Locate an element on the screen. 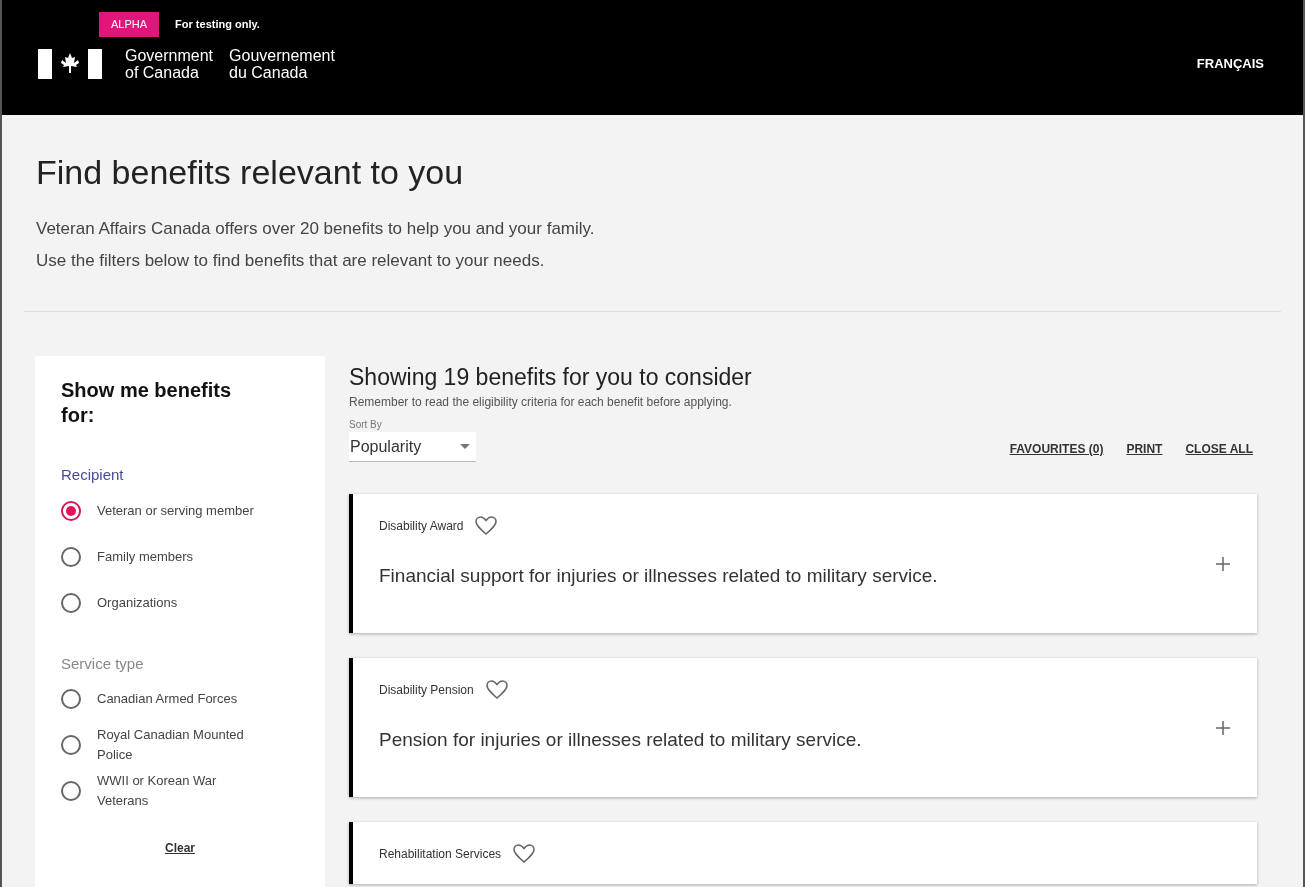  radio-label: Canadian Armed Forces is located at coordinates (168, 699).